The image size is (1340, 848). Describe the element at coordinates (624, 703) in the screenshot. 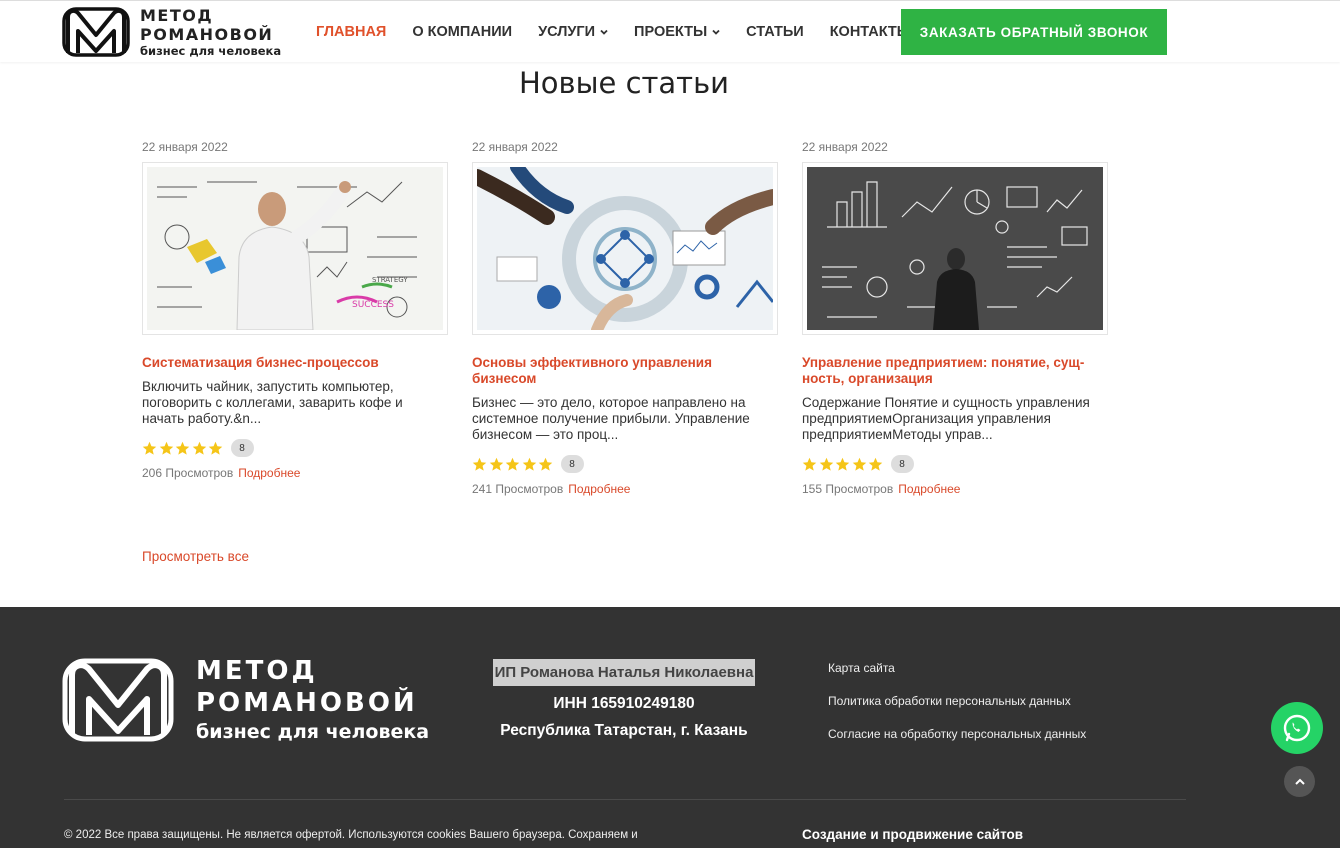

I see `company-inn: ИНН 165910249180` at that location.